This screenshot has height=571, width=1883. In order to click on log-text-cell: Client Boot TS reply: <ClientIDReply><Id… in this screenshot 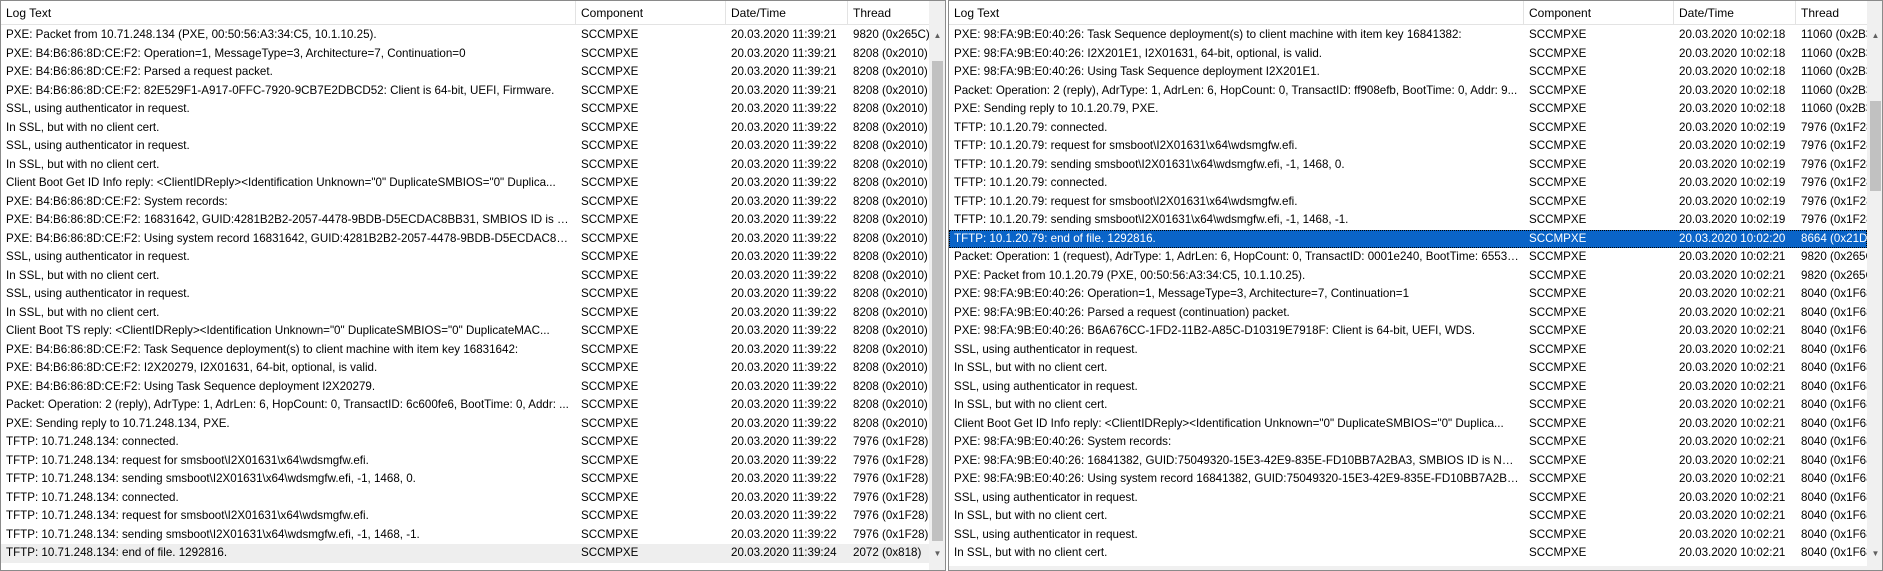, I will do `click(278, 330)`.